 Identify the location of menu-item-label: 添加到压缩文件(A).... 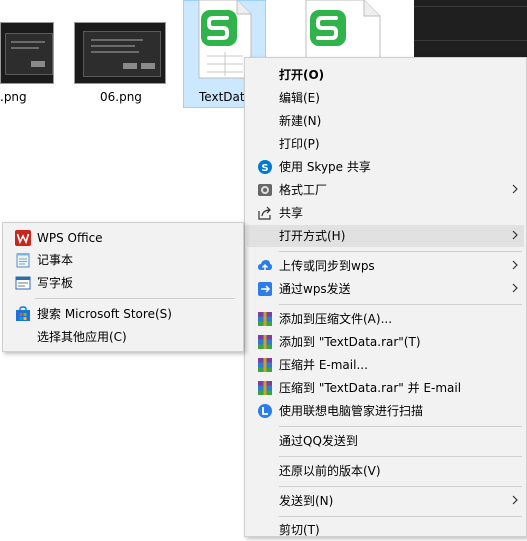
(336, 319).